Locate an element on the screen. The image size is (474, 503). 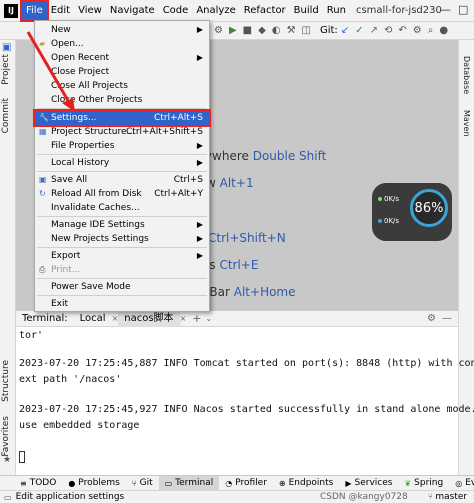
search-icon: ⌕ is located at coordinates (431, 30).